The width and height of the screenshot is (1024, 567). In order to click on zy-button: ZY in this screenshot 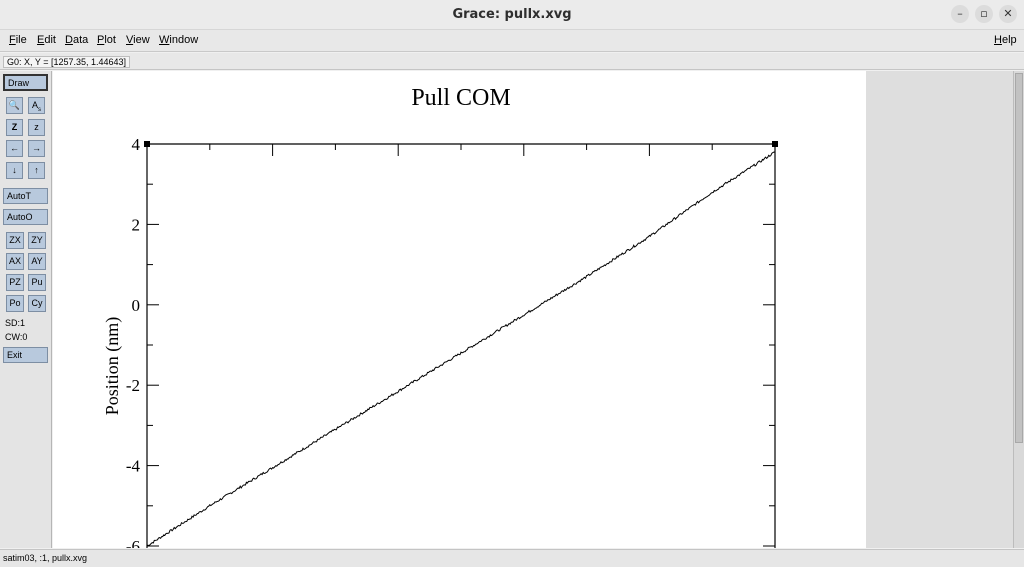, I will do `click(37, 240)`.